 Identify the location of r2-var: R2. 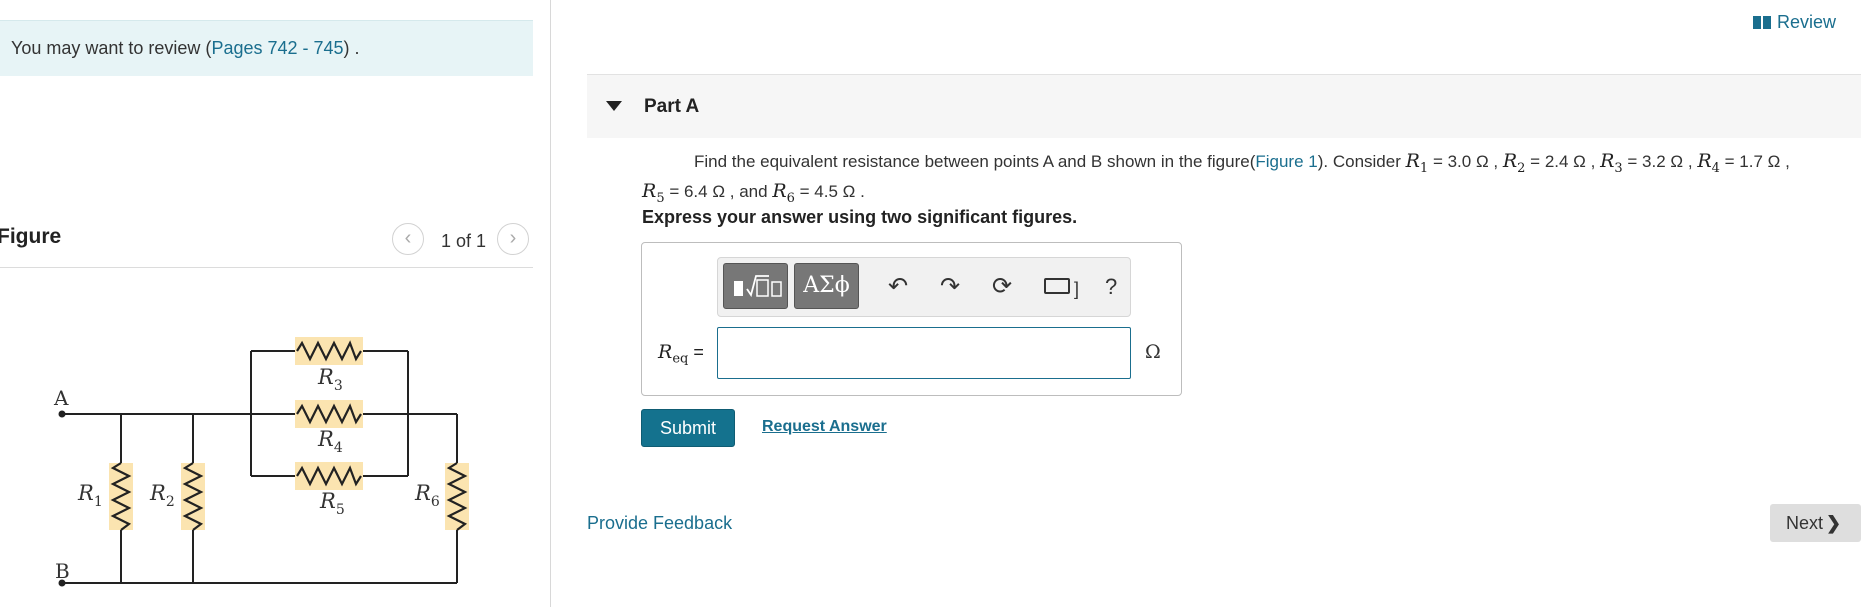
(1514, 163).